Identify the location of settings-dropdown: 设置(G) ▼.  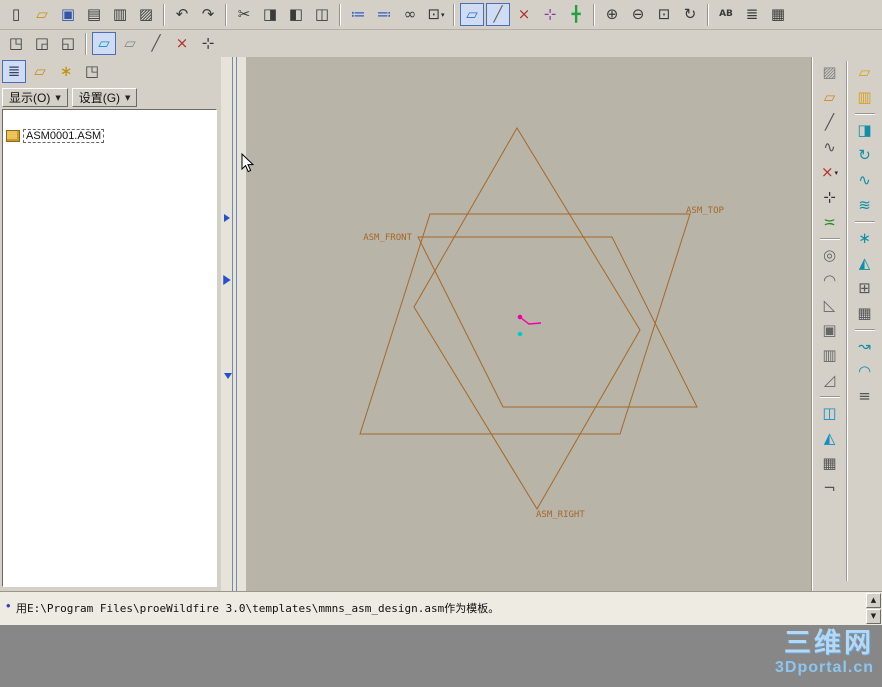
(104, 97).